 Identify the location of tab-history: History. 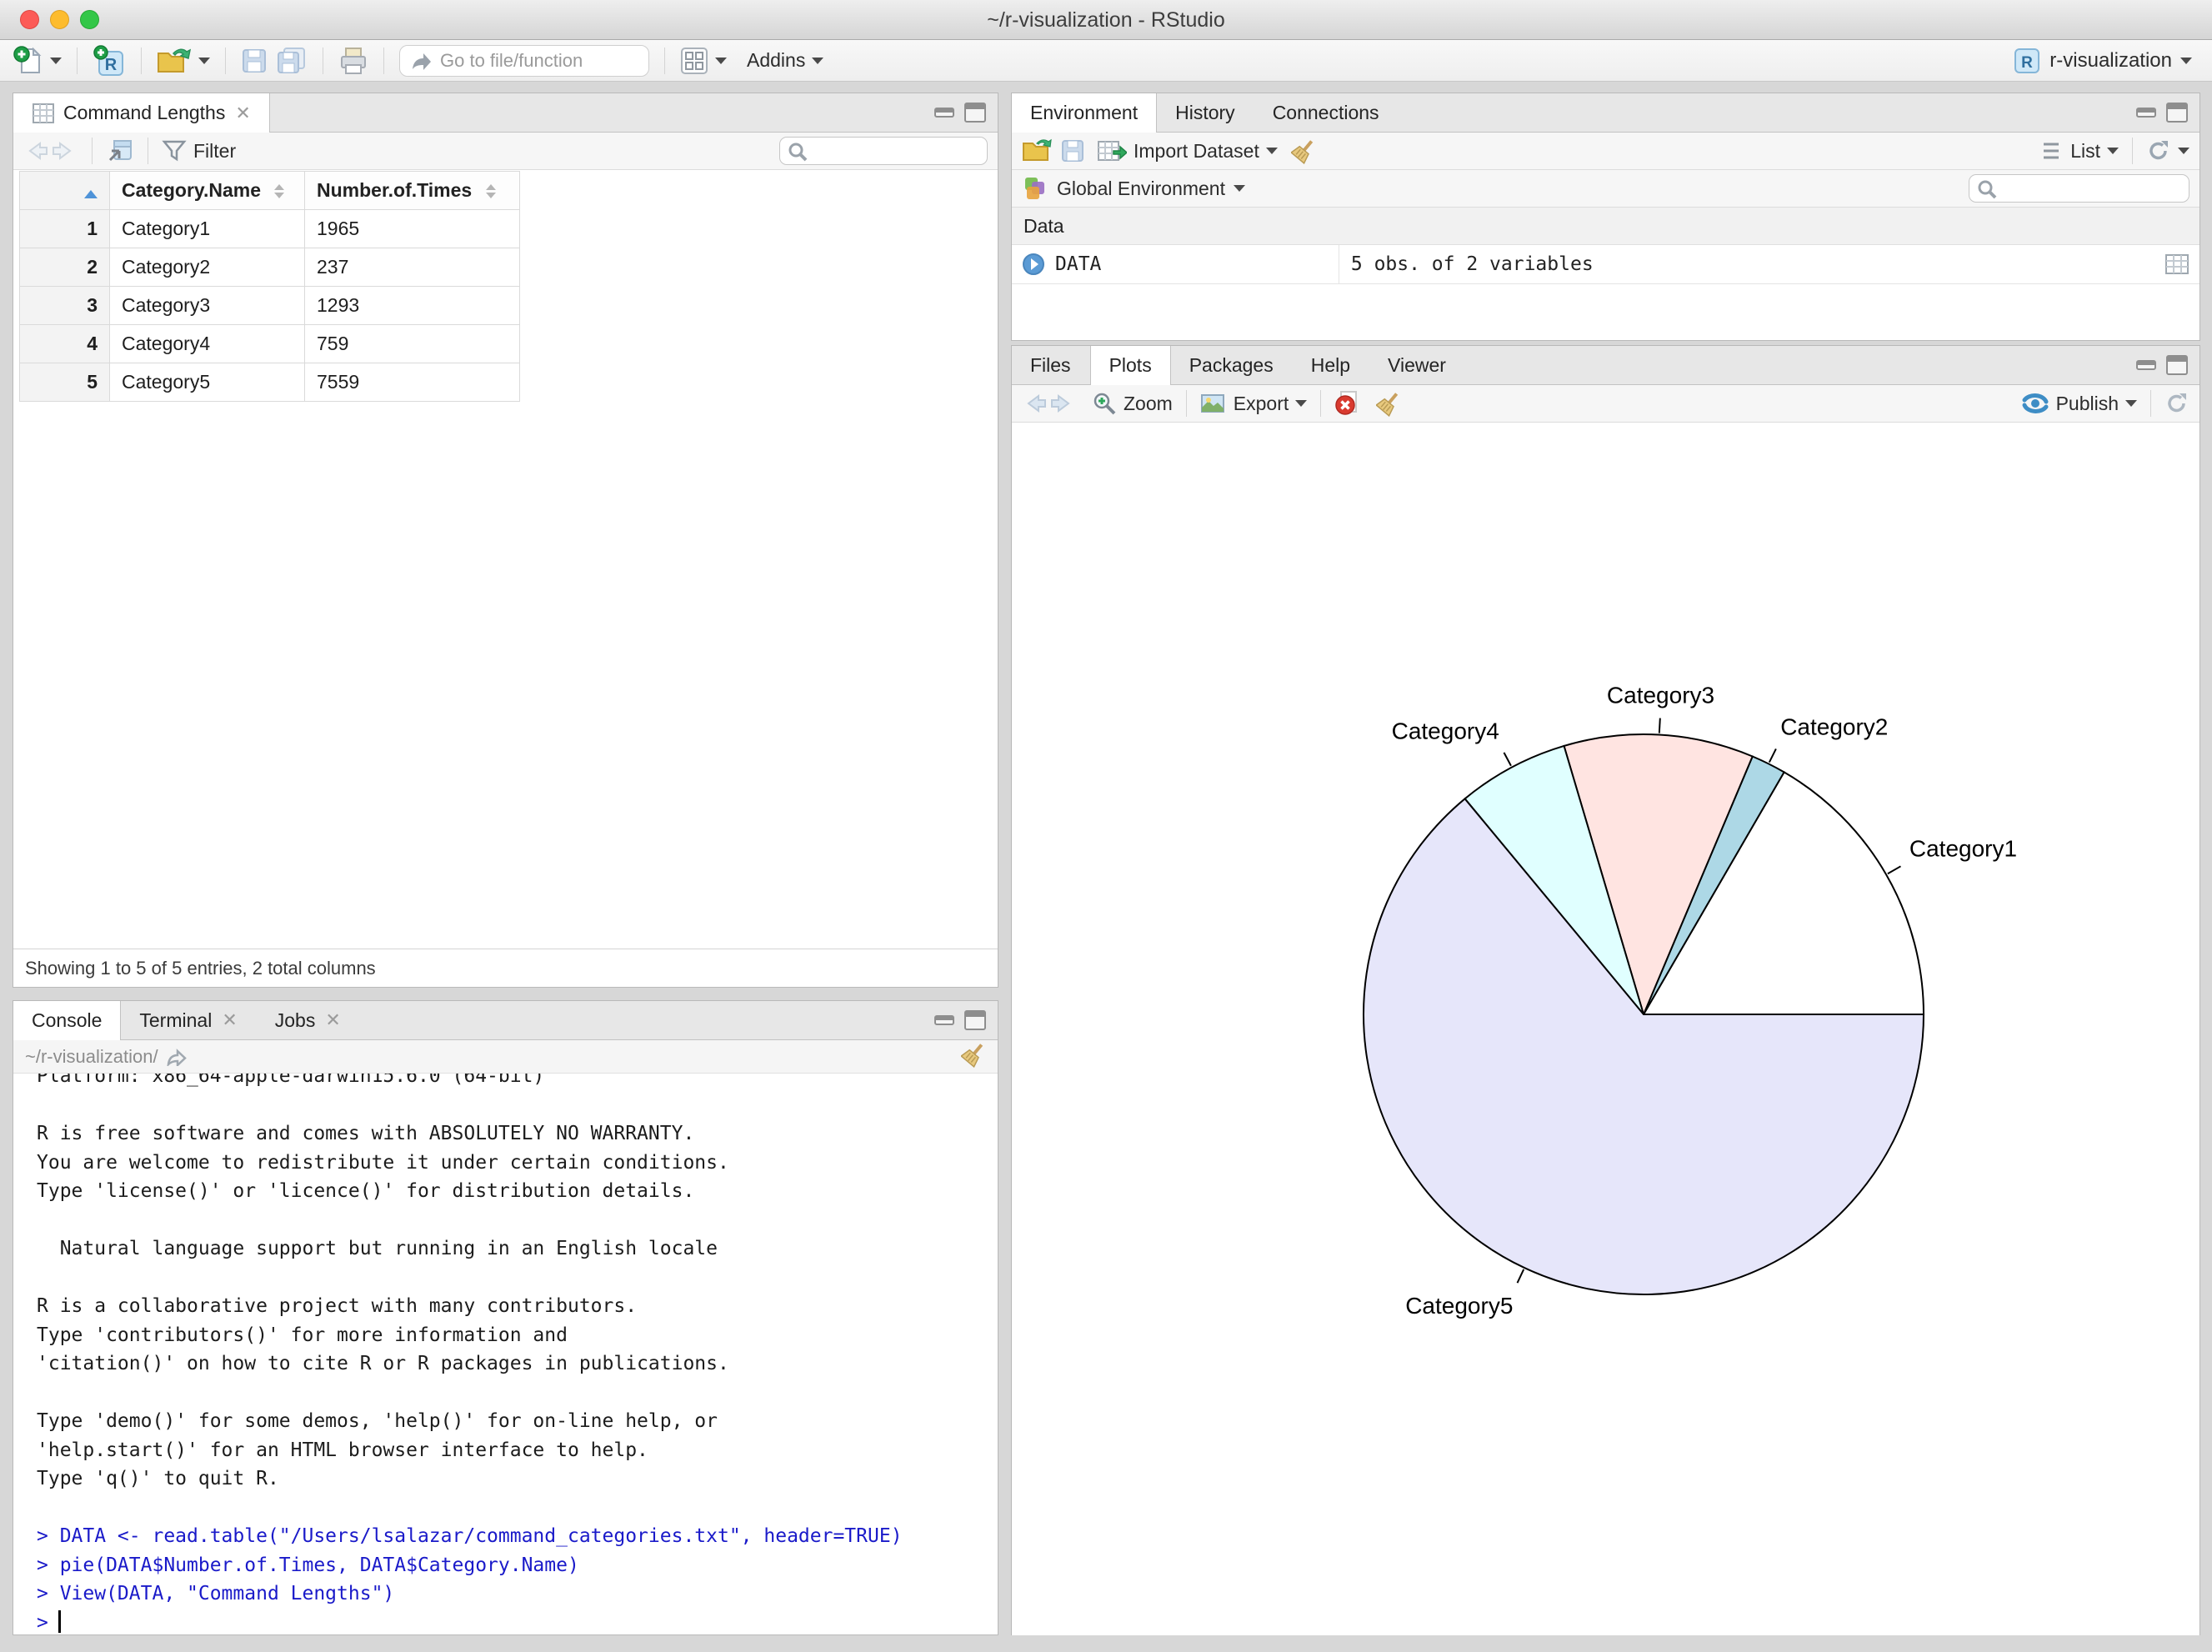
(1205, 112).